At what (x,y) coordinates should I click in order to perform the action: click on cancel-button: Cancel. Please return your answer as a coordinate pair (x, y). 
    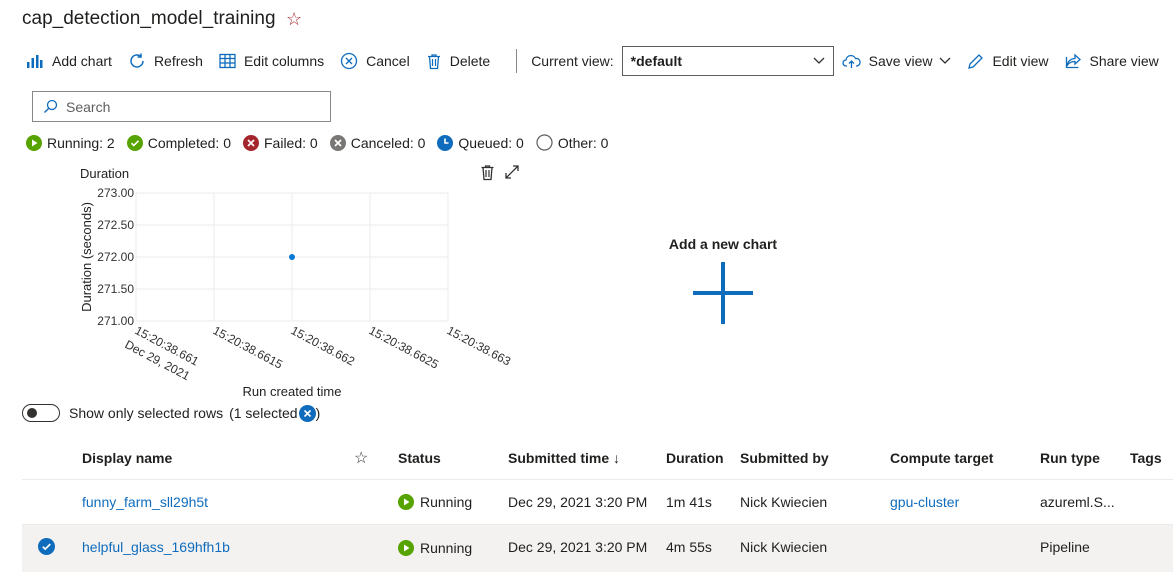
    Looking at the image, I should click on (375, 61).